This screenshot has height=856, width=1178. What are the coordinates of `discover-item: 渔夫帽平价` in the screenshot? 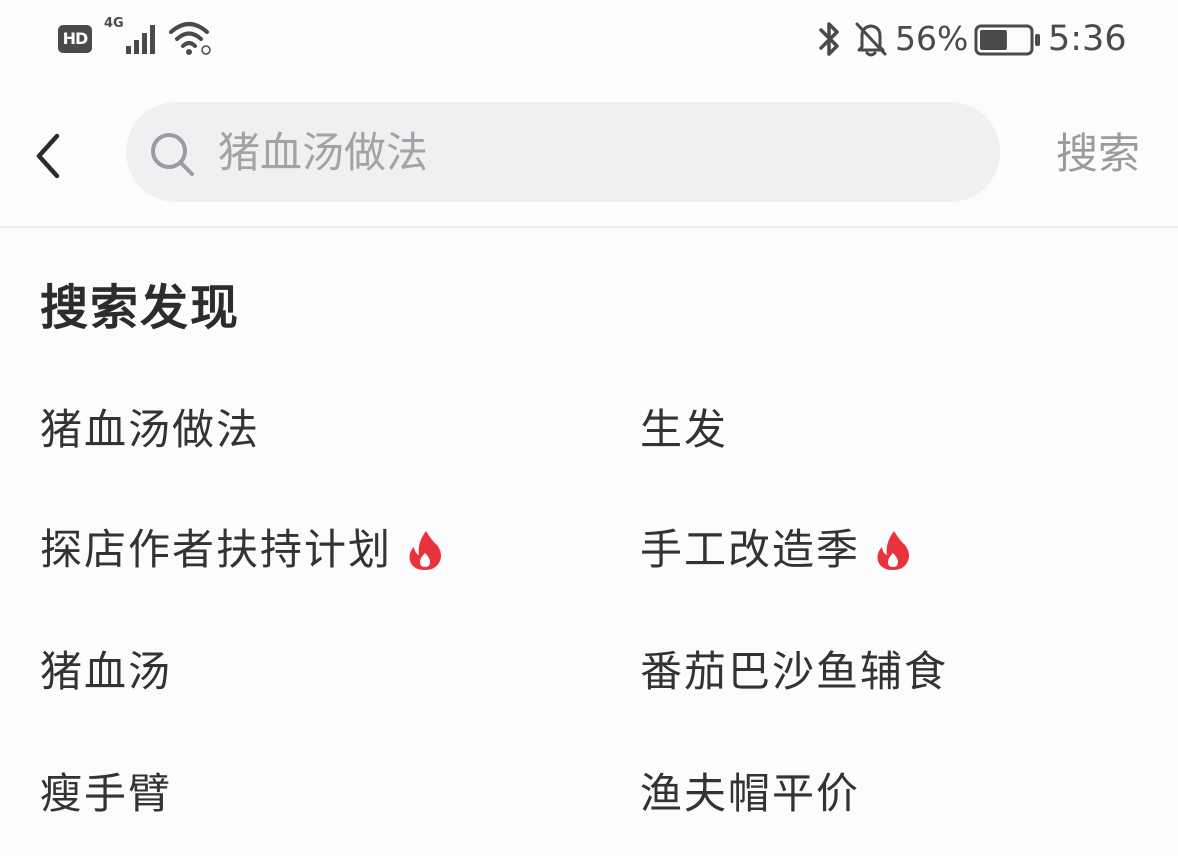 It's located at (750, 794).